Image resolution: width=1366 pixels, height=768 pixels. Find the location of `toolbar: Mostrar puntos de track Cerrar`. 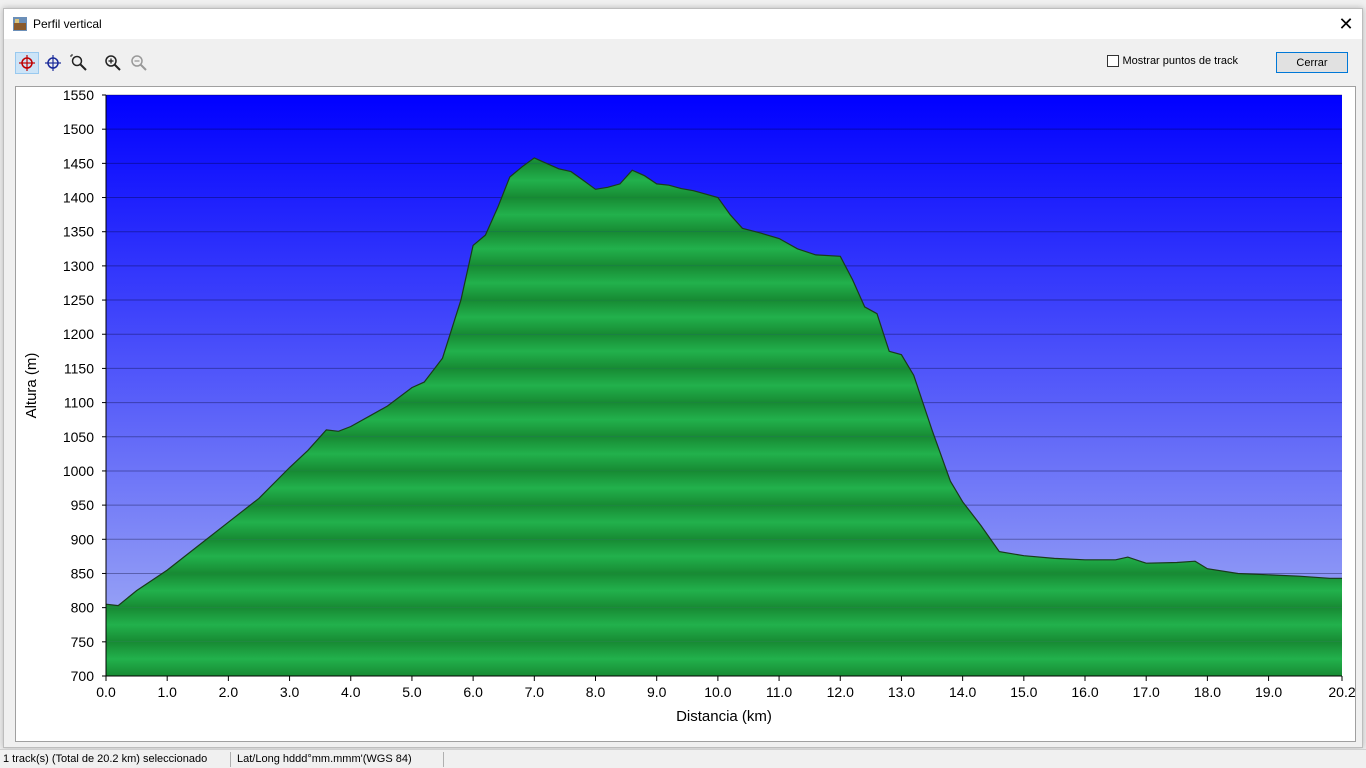

toolbar: Mostrar puntos de track Cerrar is located at coordinates (683, 63).